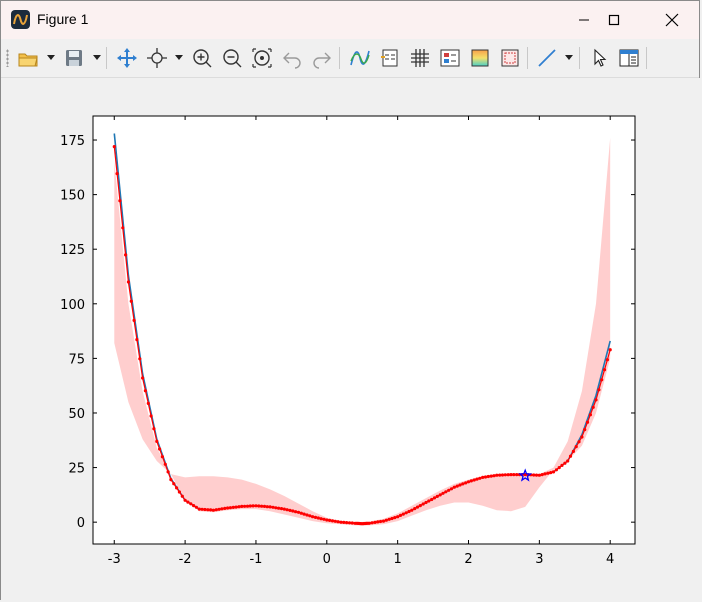 The image size is (702, 602). What do you see at coordinates (420, 58) in the screenshot?
I see `grid-button` at bounding box center [420, 58].